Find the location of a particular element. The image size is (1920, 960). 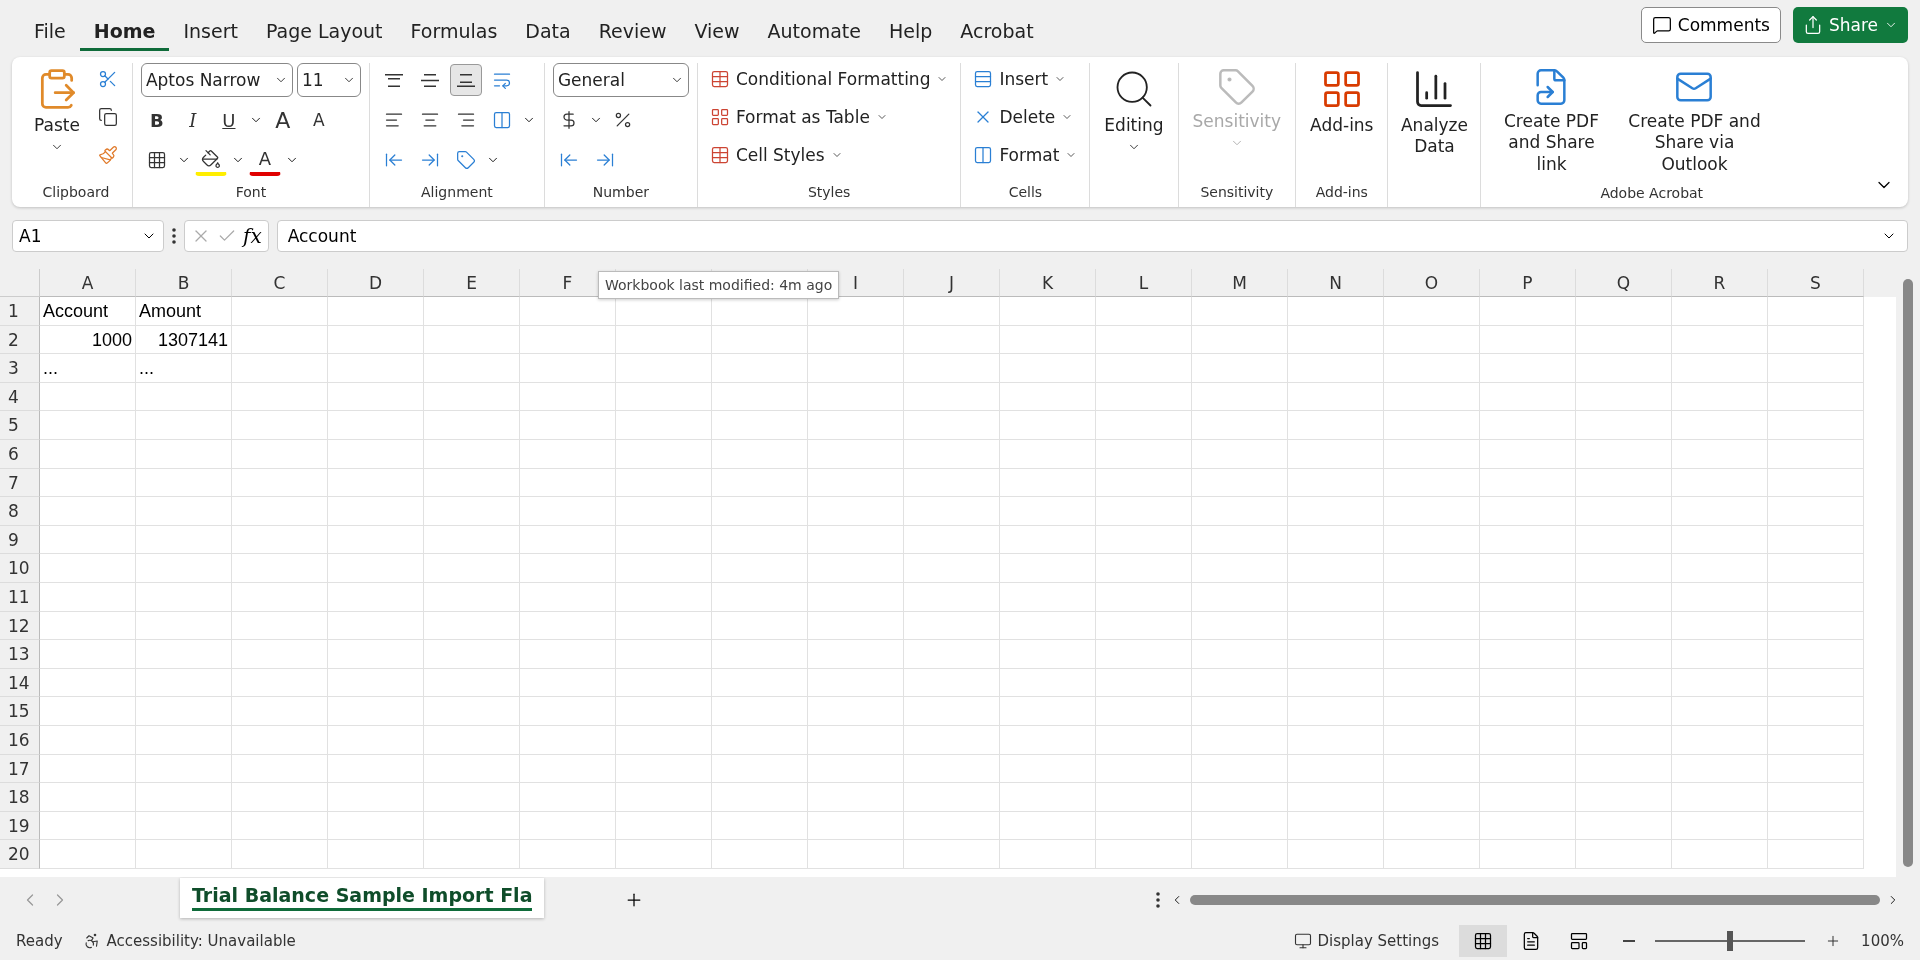

styles-menu-button: Format as Table is located at coordinates (829, 117).